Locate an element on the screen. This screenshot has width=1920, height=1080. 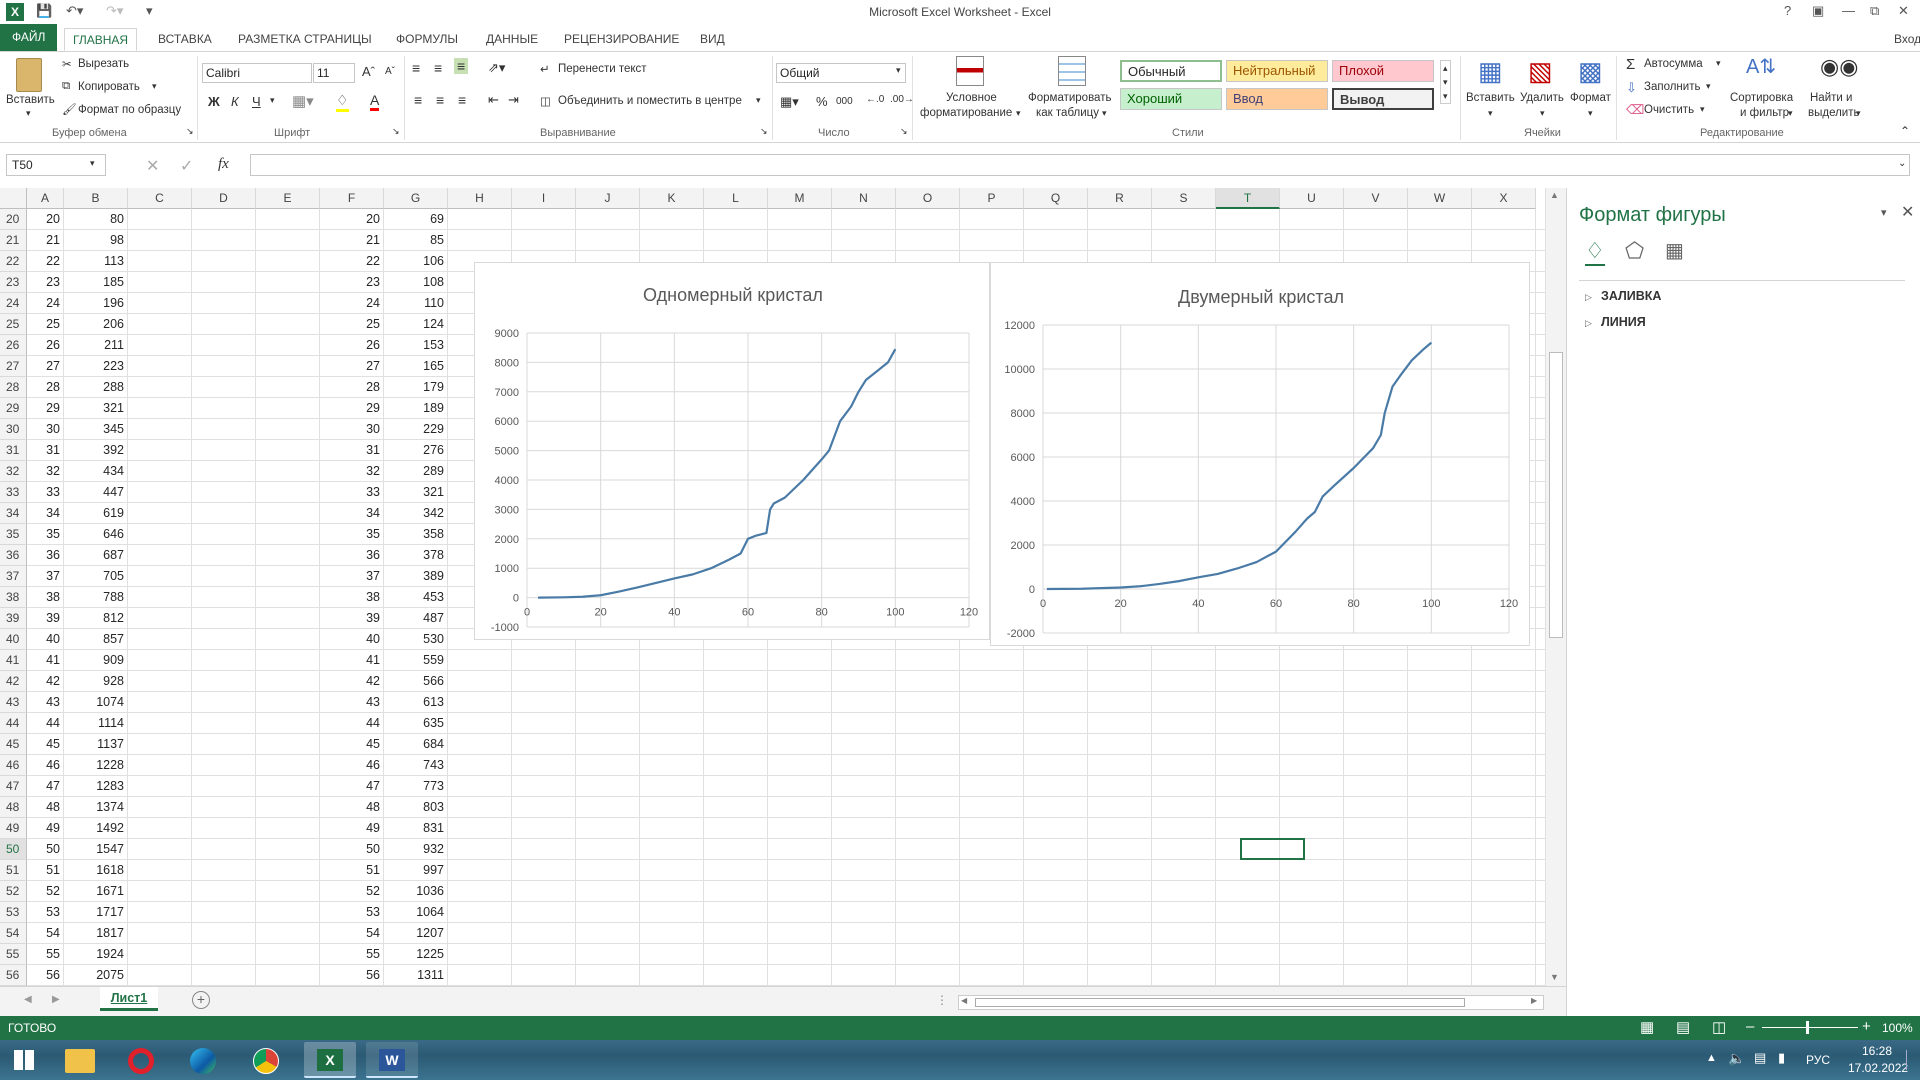
size-properties-tab-icon: ▦ is located at coordinates (1674, 250).